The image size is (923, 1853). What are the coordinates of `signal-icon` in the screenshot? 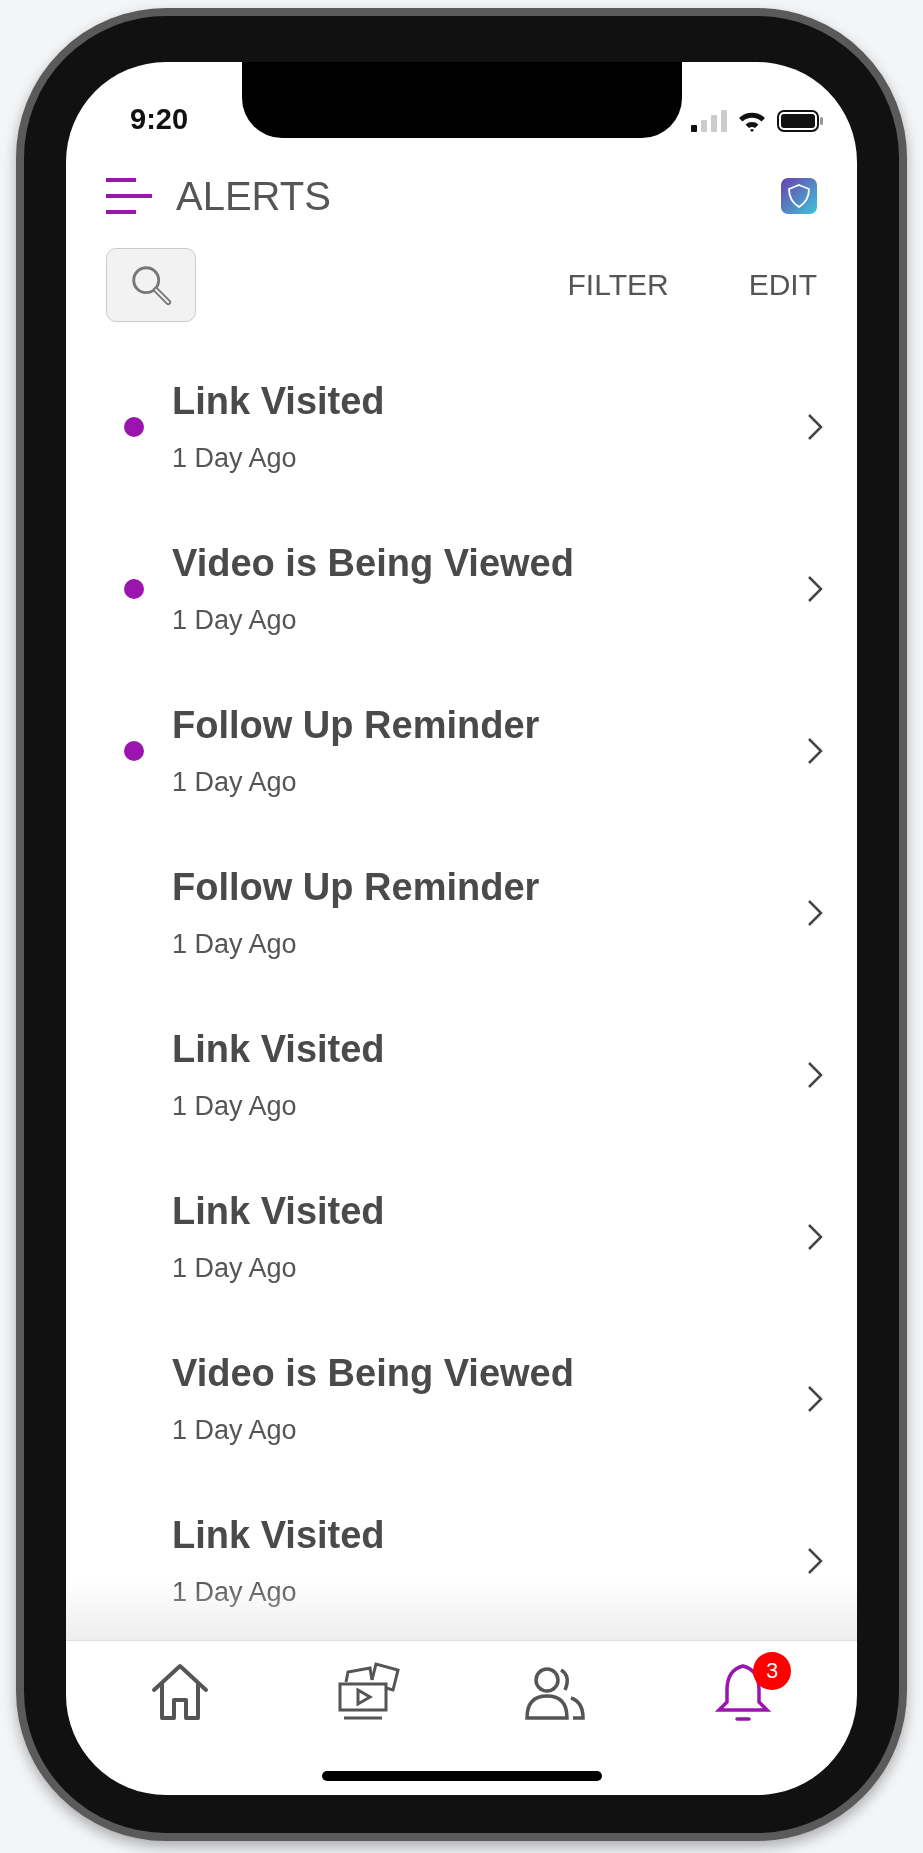 It's located at (709, 121).